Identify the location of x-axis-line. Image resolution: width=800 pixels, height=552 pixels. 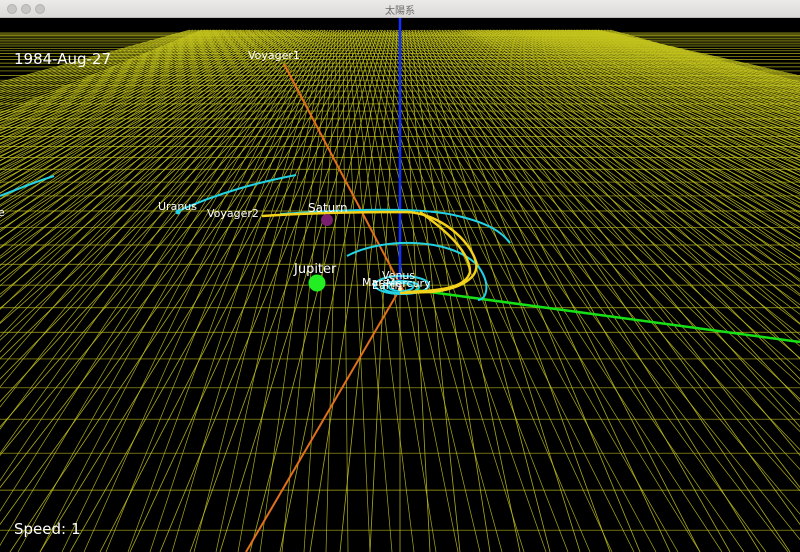
(607, 316).